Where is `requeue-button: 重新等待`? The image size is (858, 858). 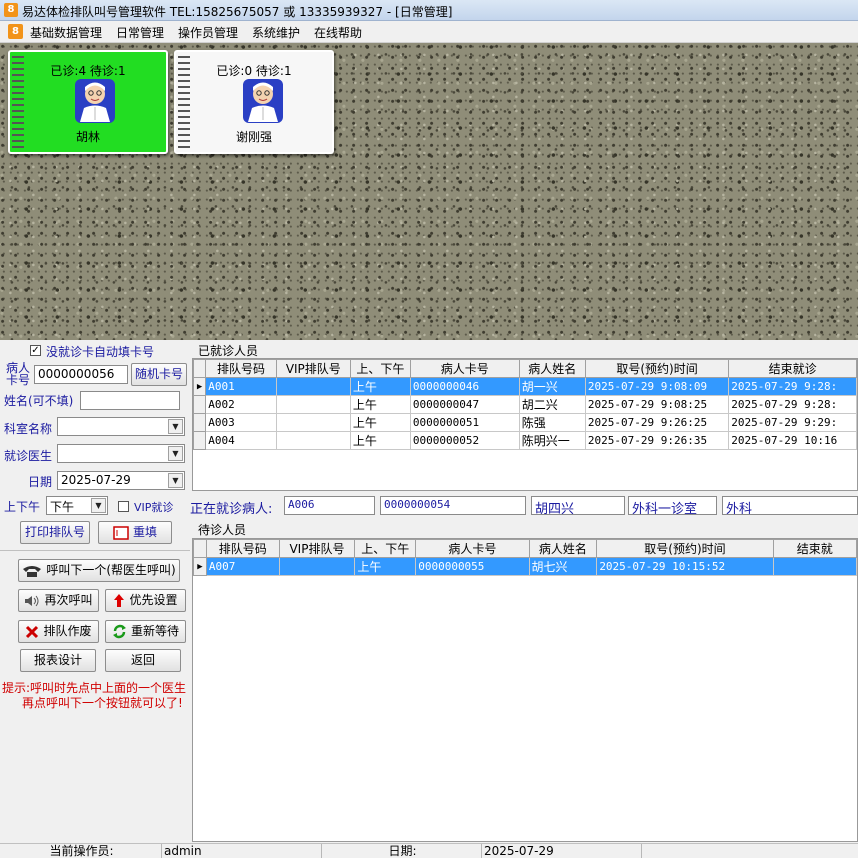
requeue-button: 重新等待 is located at coordinates (145, 631).